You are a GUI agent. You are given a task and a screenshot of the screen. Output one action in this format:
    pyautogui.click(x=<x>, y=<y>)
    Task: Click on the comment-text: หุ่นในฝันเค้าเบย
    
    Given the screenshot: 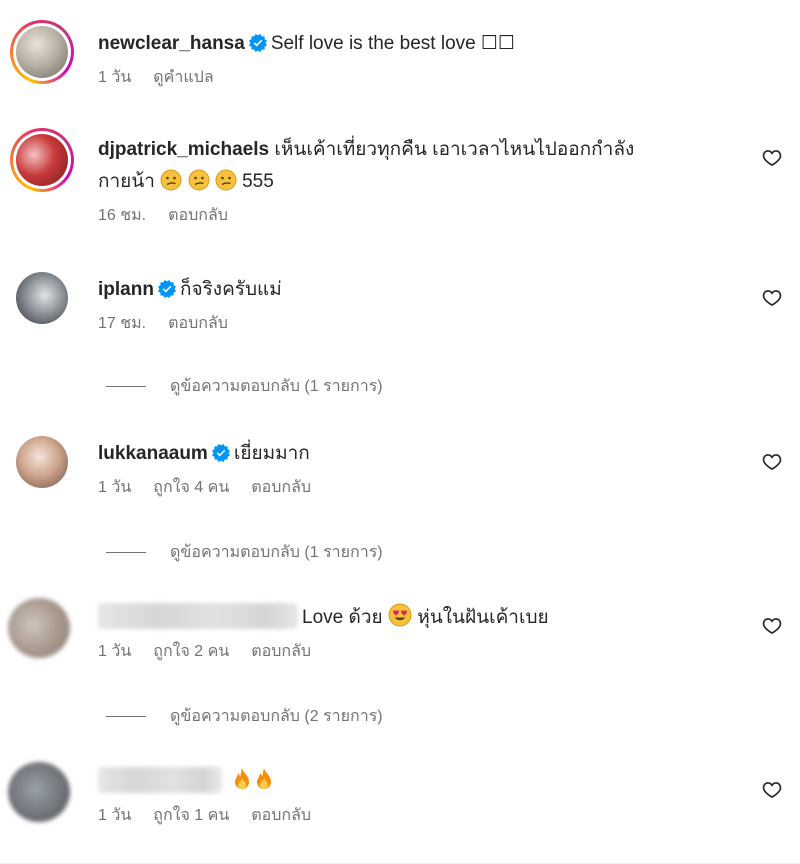 What is the action you would take?
    pyautogui.click(x=483, y=617)
    